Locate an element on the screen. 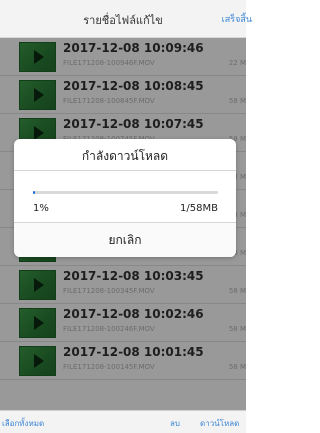  page-title: รายชื่อไฟล์แก้ไข is located at coordinates (123, 20).